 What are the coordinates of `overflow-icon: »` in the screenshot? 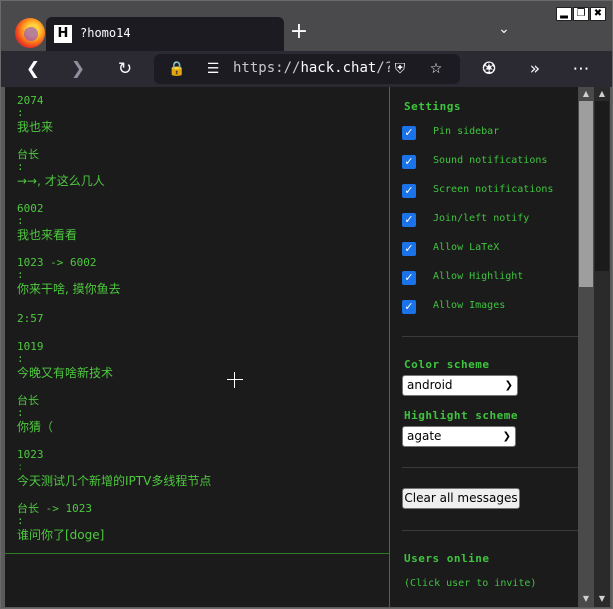 It's located at (535, 69).